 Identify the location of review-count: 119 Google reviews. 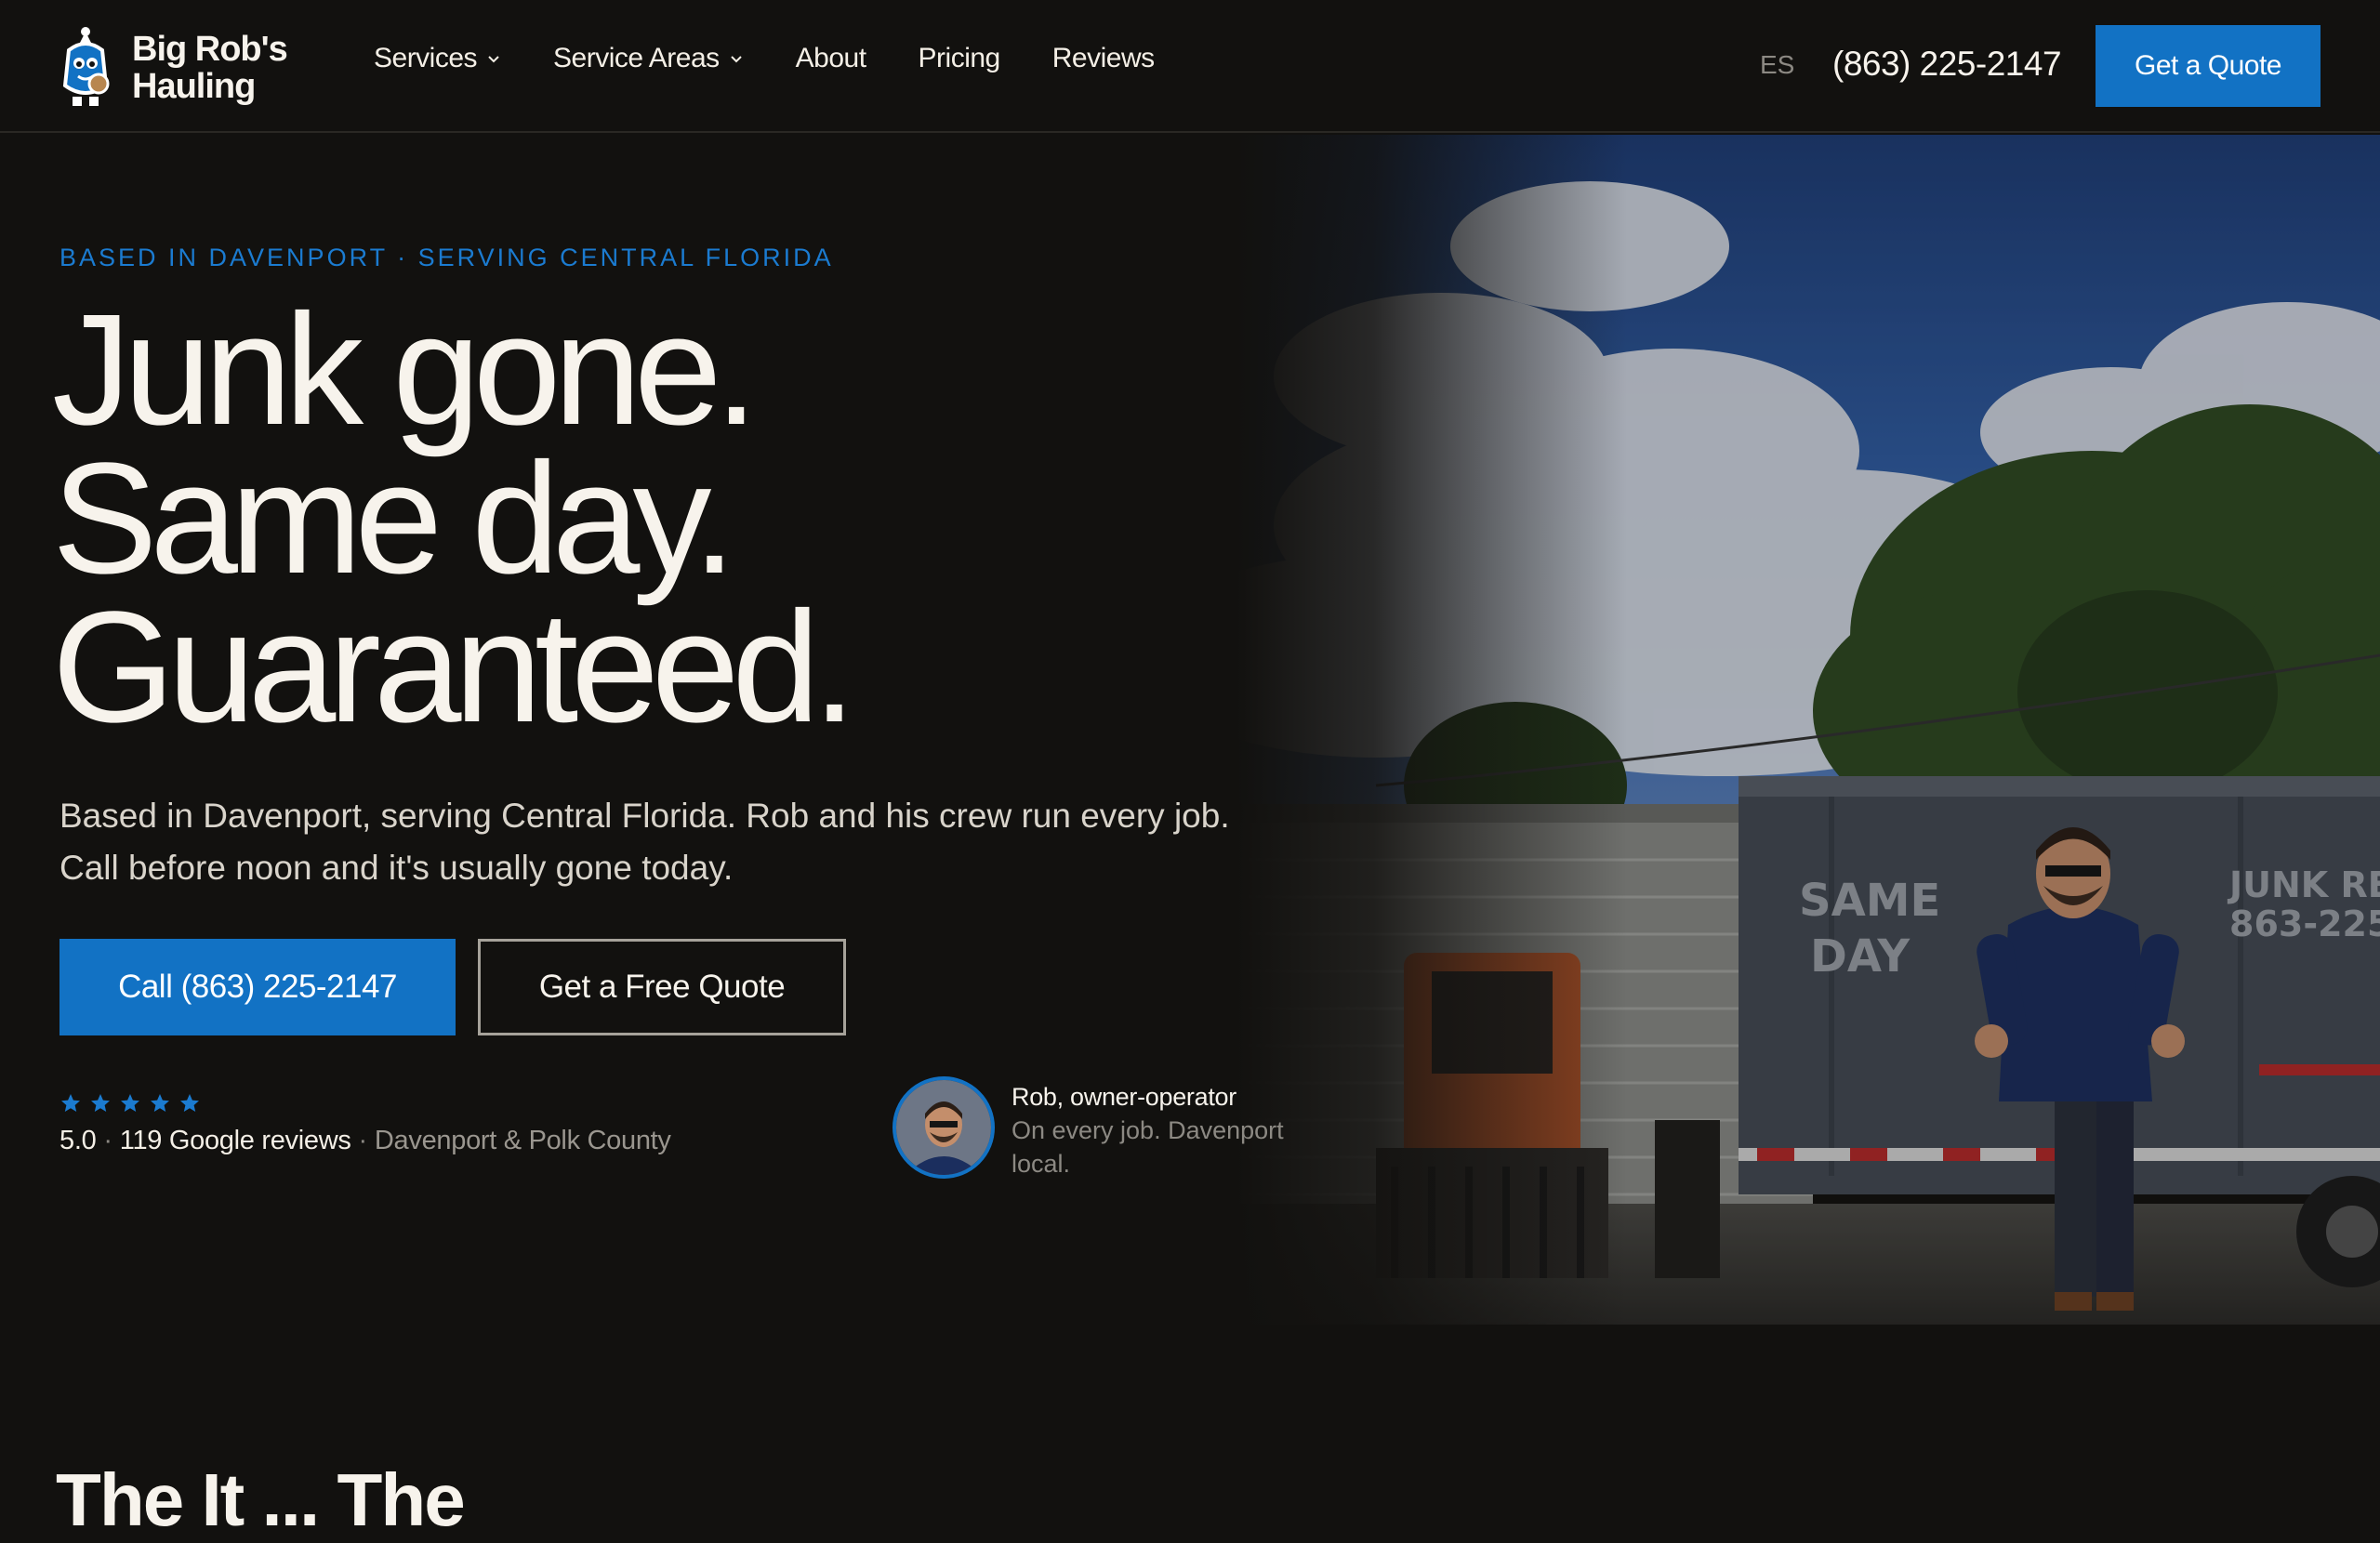
(235, 1140).